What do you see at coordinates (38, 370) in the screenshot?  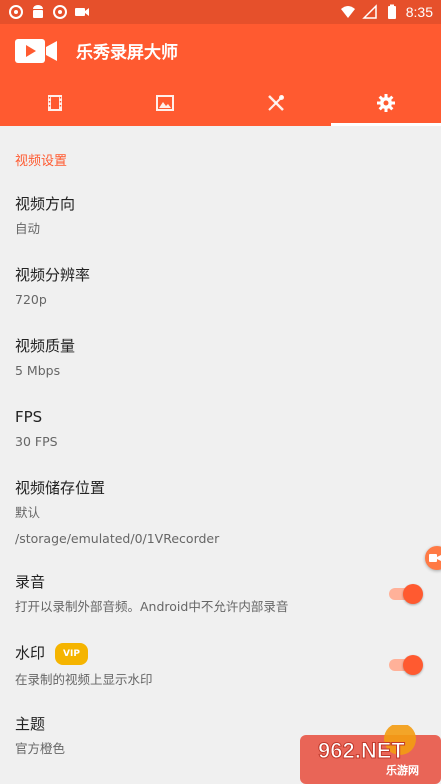 I see `setting-value: 5 Mbps` at bounding box center [38, 370].